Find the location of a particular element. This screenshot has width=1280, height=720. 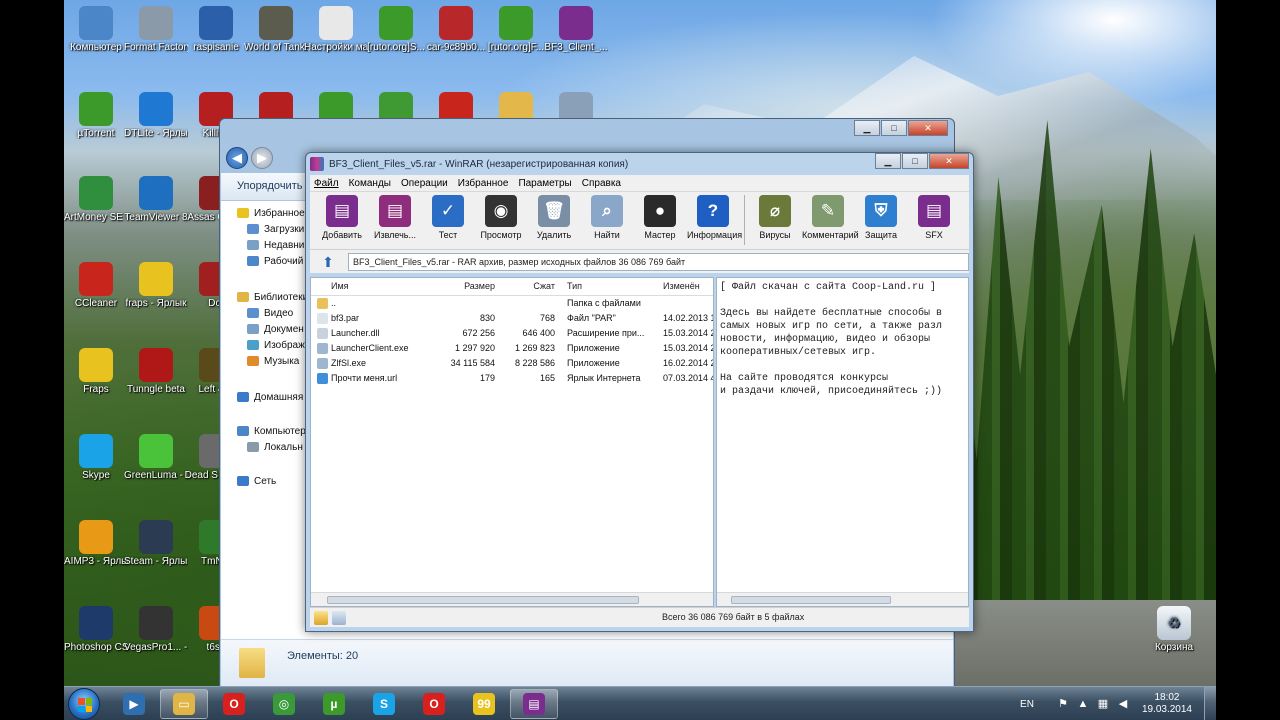

menu-item: Операции is located at coordinates (424, 183).